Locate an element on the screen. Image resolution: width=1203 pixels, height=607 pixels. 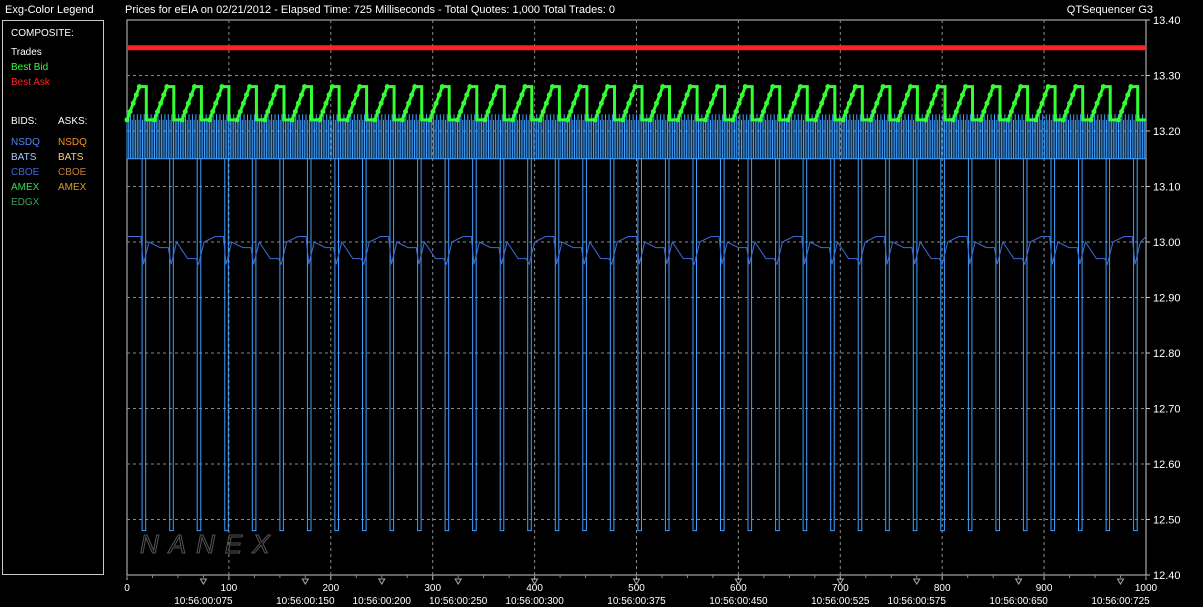
x-tick-label: 600 is located at coordinates (738, 588).